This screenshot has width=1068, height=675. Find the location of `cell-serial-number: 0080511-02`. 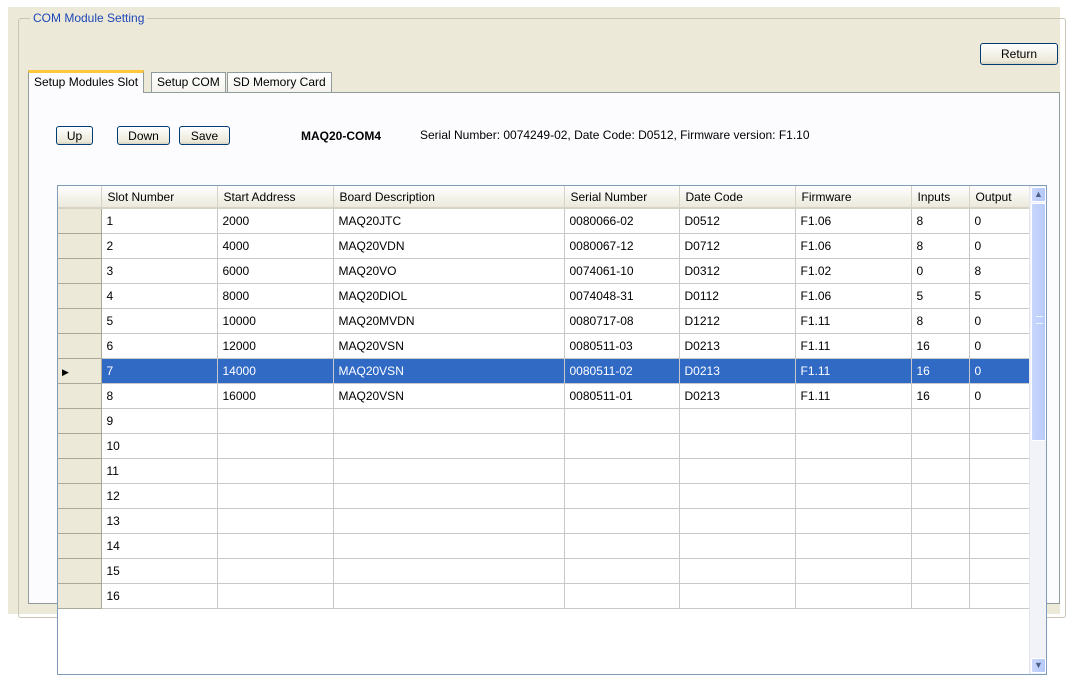

cell-serial-number: 0080511-02 is located at coordinates (622, 371).